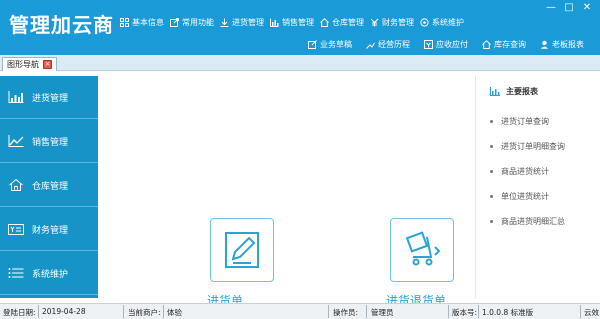 Image resolution: width=600 pixels, height=319 pixels. What do you see at coordinates (486, 44) in the screenshot?
I see `stock-icon` at bounding box center [486, 44].